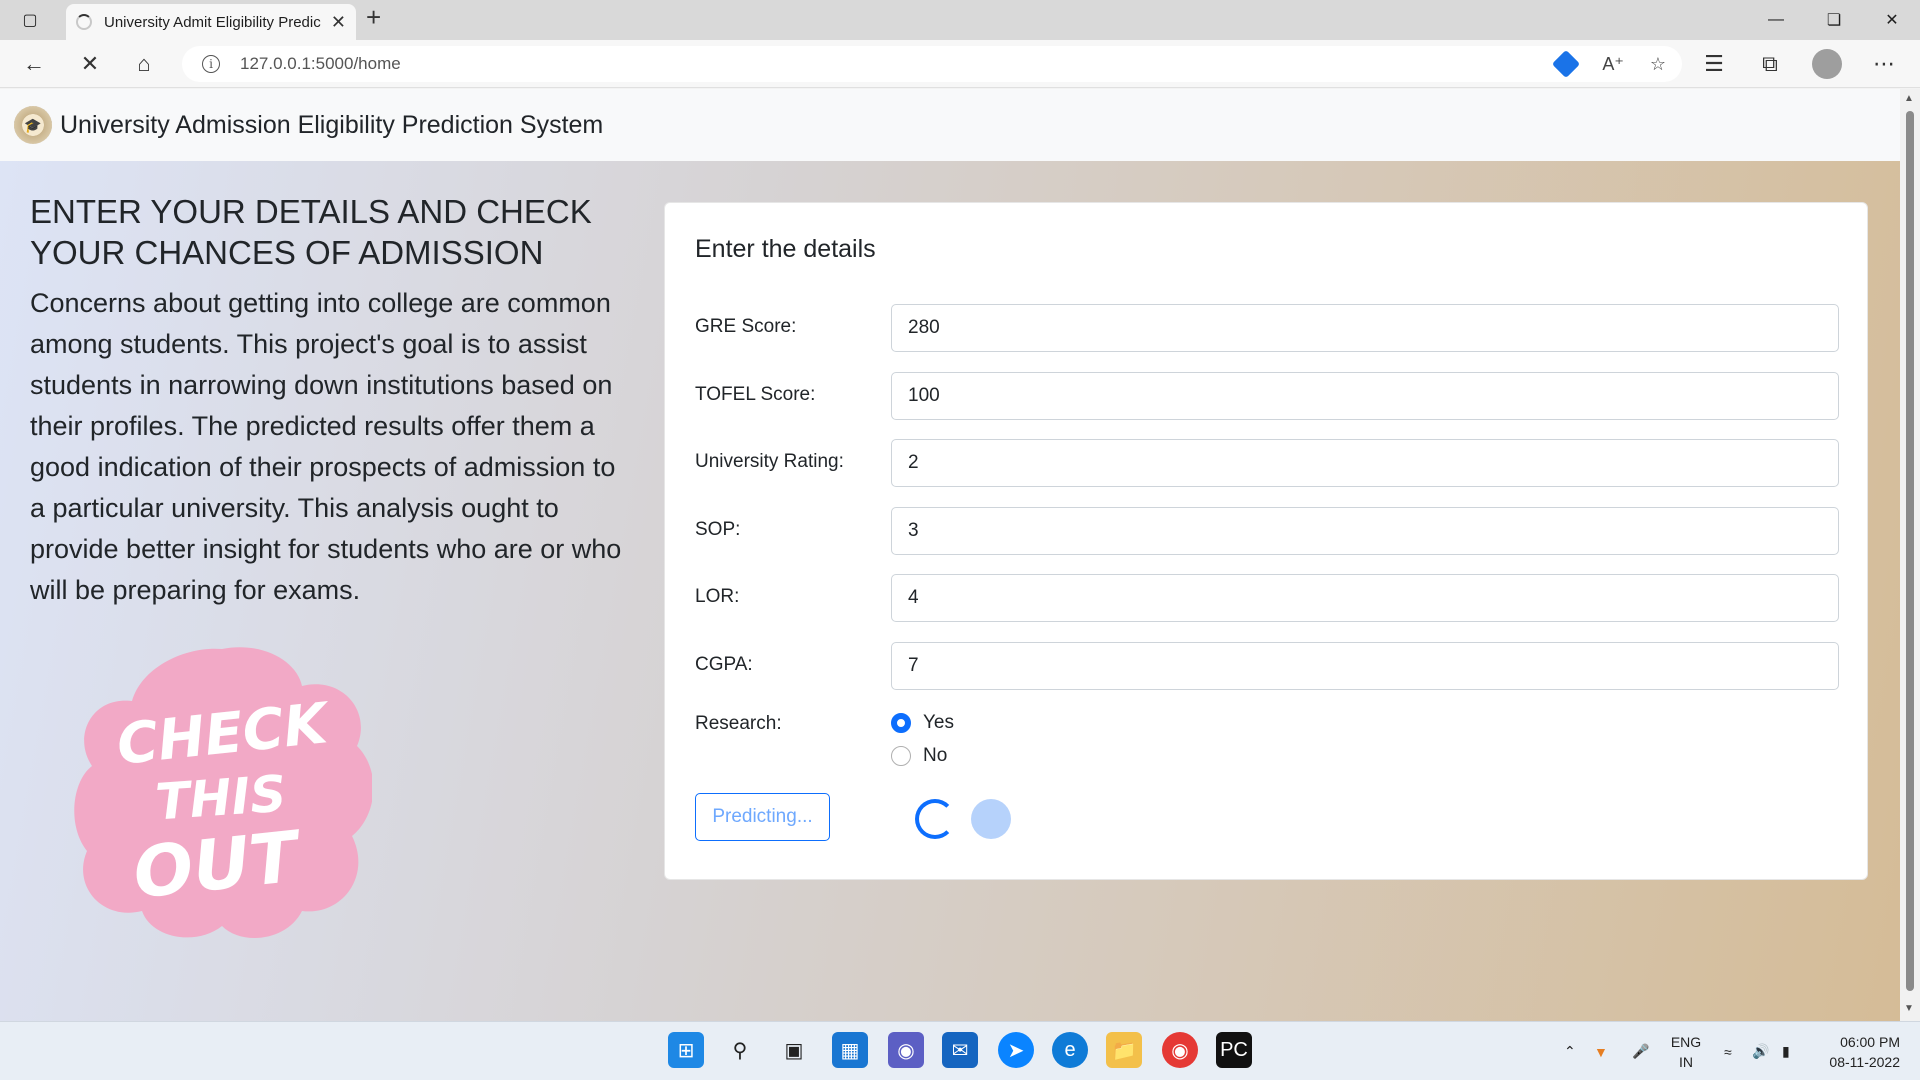  I want to click on shopping-tag-icon, so click(1566, 64).